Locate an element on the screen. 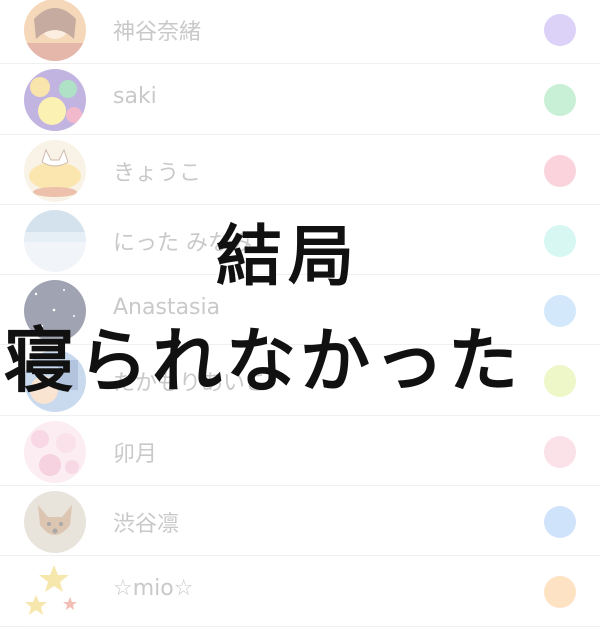 This screenshot has height=630, width=600. colorful-flower-avatar is located at coordinates (55, 100).